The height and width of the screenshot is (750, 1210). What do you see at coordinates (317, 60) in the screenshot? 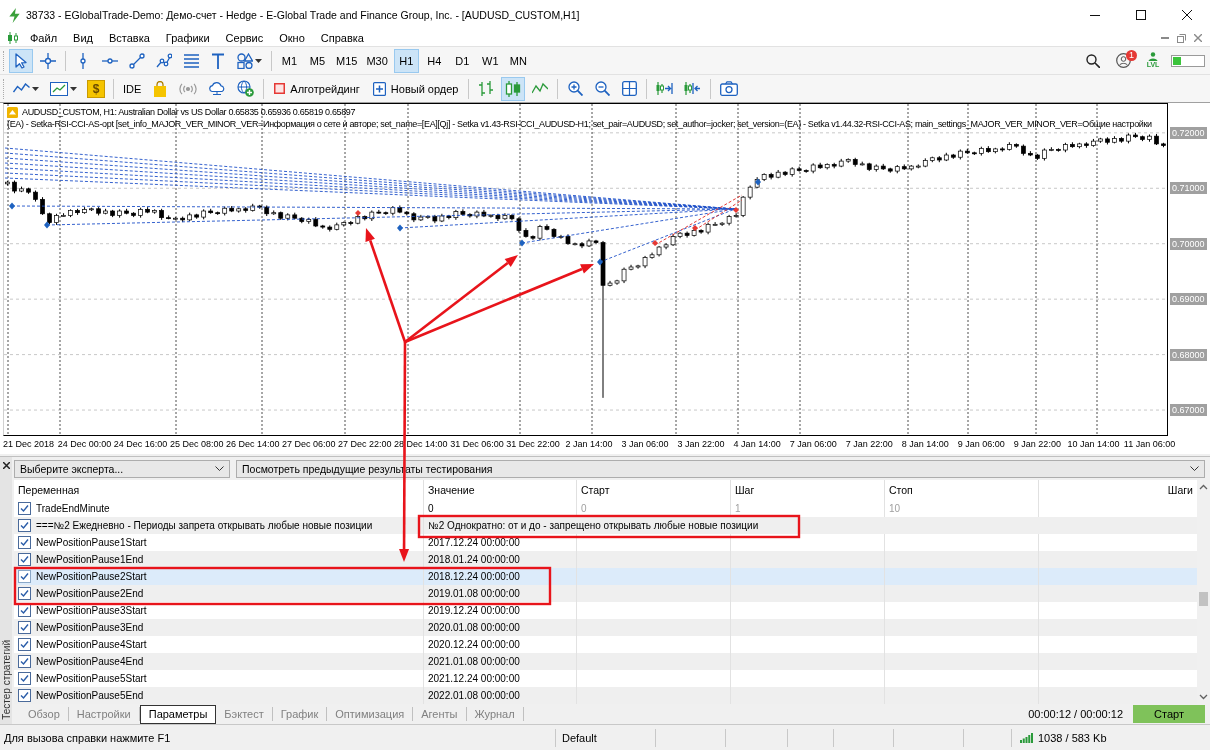
I see `timeframe-button: M5` at bounding box center [317, 60].